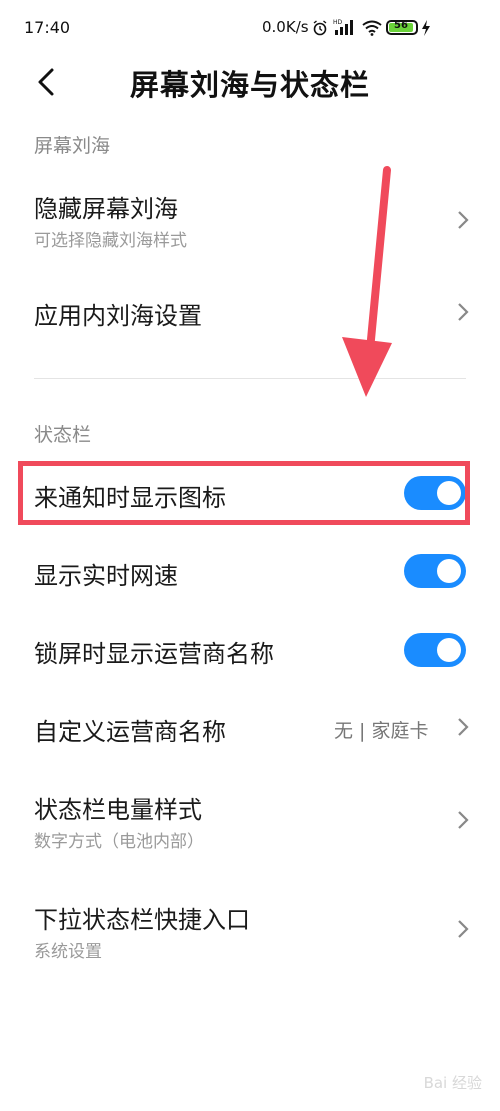 This screenshot has height=1111, width=500. Describe the element at coordinates (435, 571) in the screenshot. I see `toggle-realtime-speed` at that location.